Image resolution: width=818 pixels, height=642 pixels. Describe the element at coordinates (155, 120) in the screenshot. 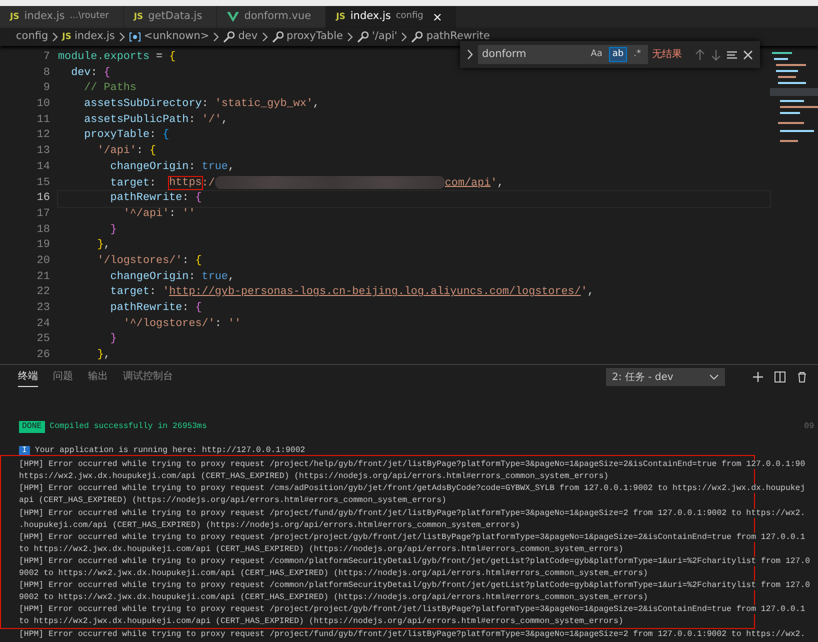

I see `code-line: assetsPublicPath: '/',` at that location.